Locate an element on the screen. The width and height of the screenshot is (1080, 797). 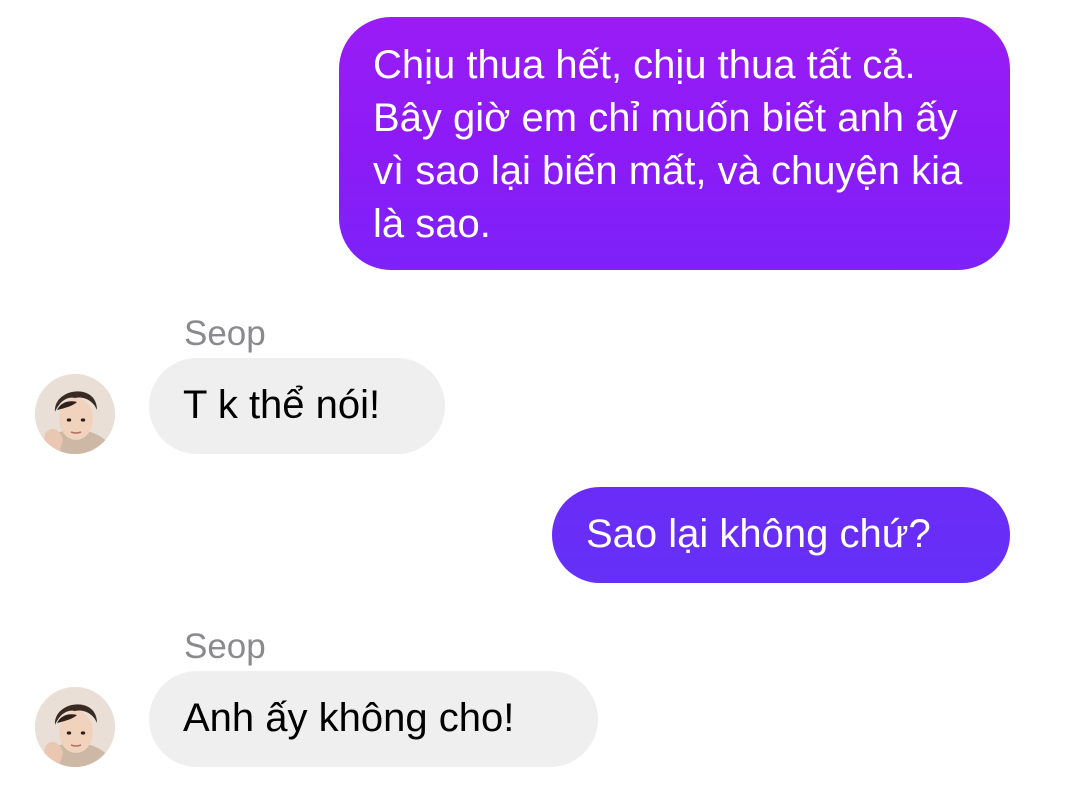
outgoing-message-bubble: Sao lại không chứ? is located at coordinates (781, 535).